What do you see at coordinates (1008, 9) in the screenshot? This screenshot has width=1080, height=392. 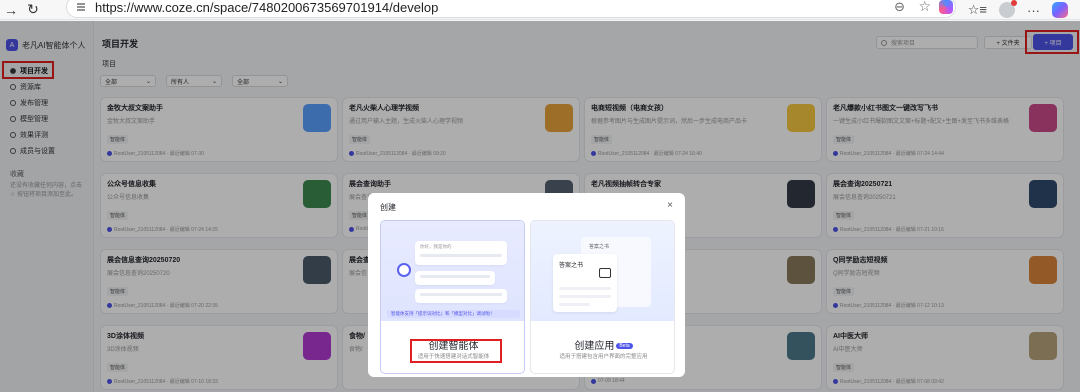 I see `profile-avatar` at bounding box center [1008, 9].